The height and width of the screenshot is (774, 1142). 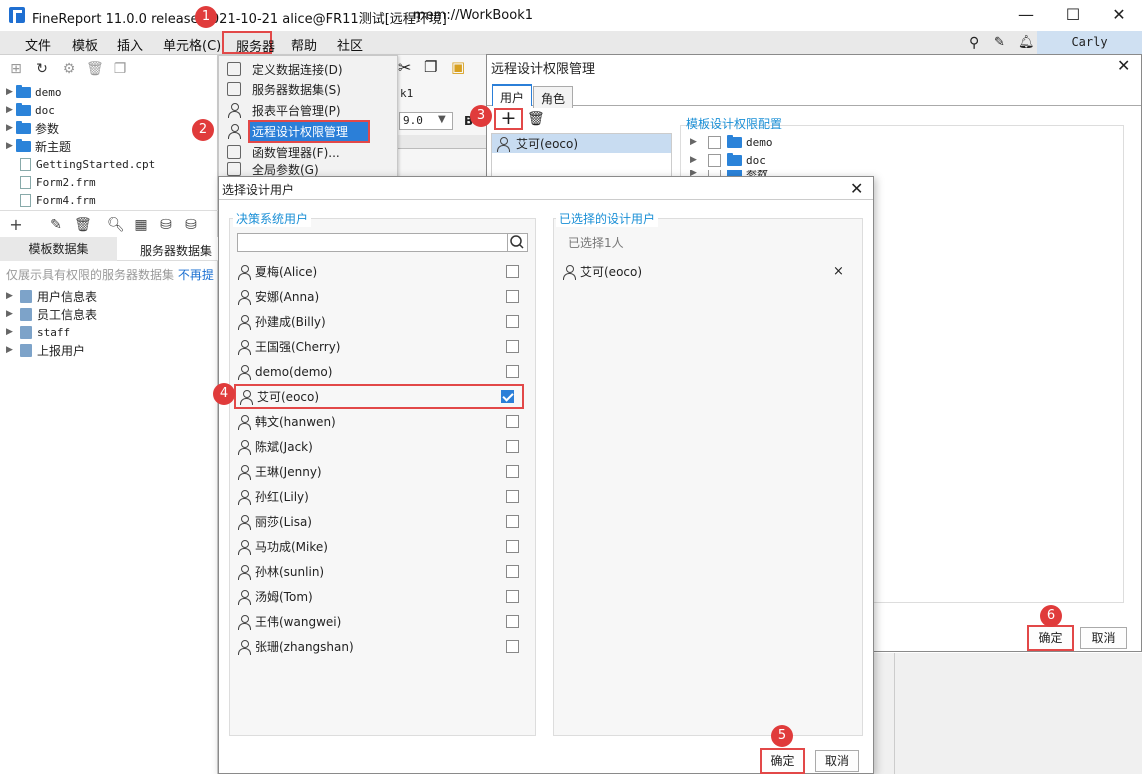 I want to click on settings-icon: ⚙, so click(x=69, y=69).